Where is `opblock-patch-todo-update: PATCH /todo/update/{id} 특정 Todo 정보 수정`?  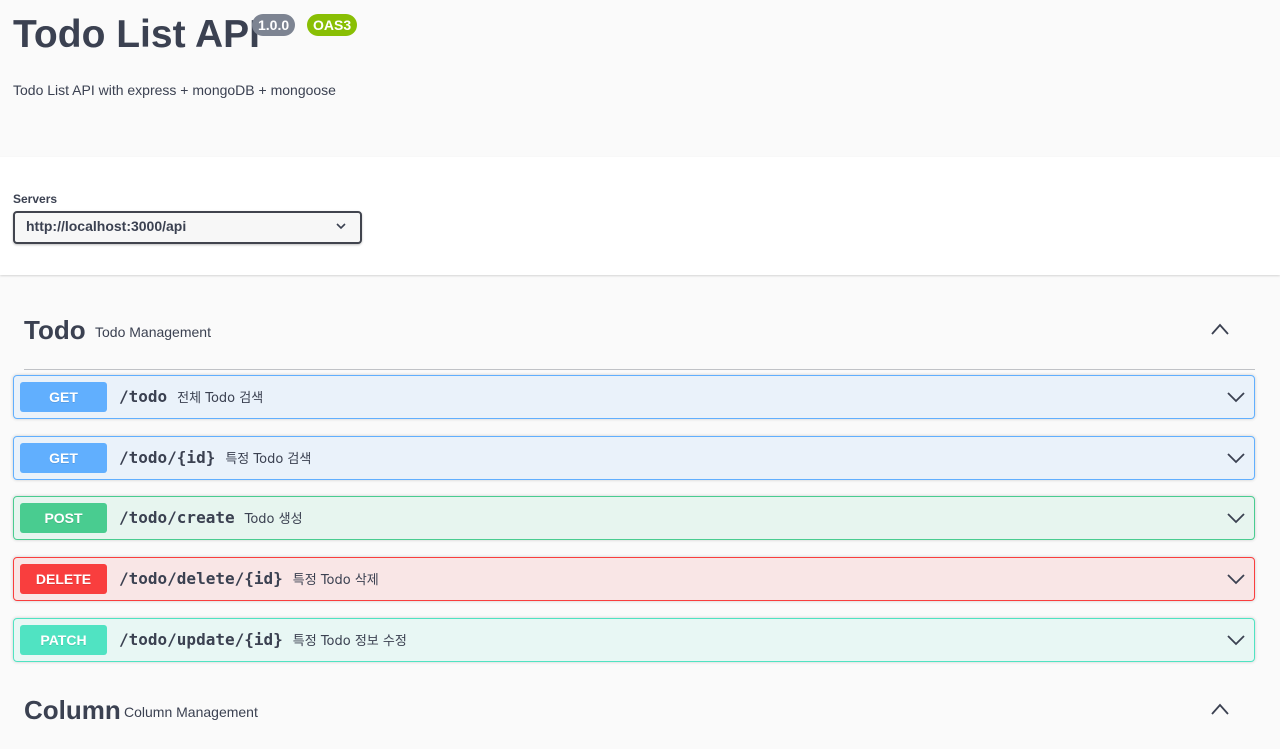
opblock-patch-todo-update: PATCH /todo/update/{id} 특정 Todo 정보 수정 is located at coordinates (634, 640).